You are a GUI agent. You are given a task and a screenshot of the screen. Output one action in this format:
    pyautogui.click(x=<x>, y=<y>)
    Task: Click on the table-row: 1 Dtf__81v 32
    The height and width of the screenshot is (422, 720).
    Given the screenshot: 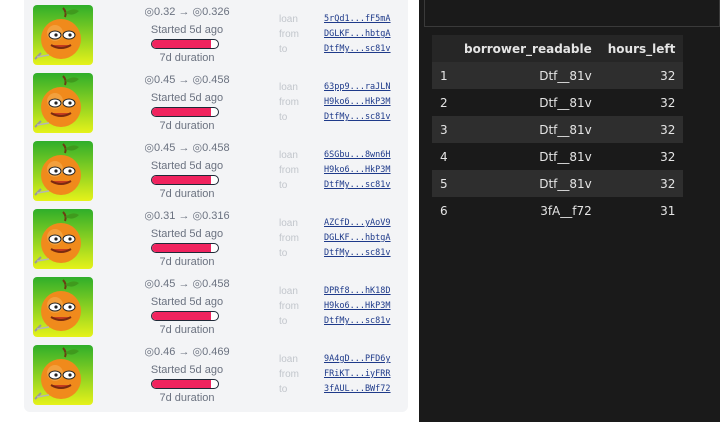 What is the action you would take?
    pyautogui.click(x=558, y=75)
    